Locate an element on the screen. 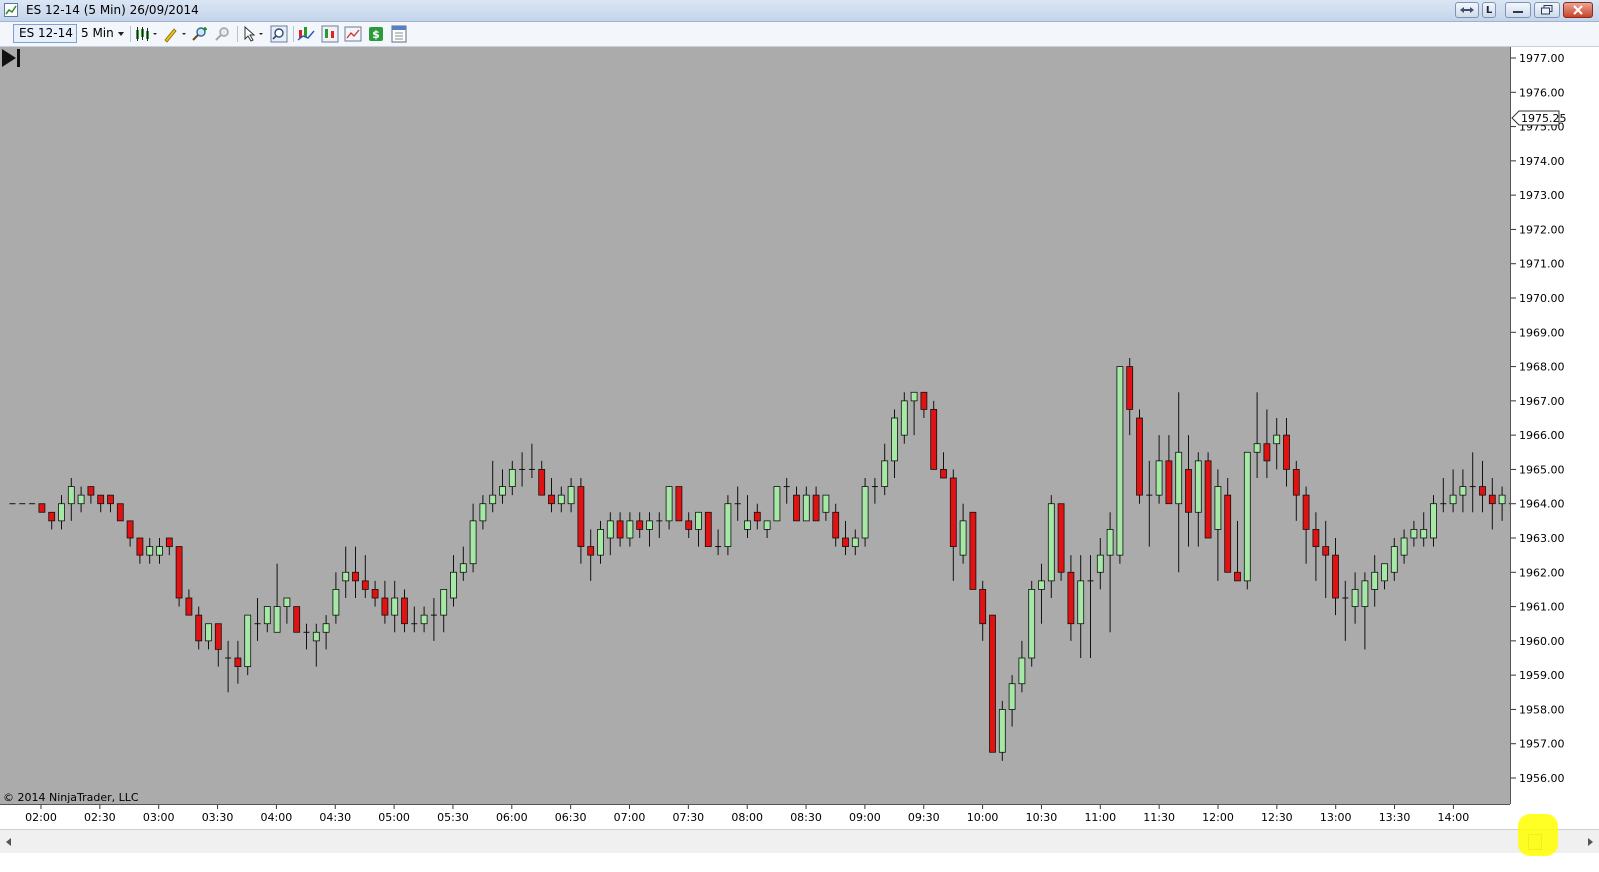 This screenshot has height=872, width=1599. scroll-right-arrow-icon is located at coordinates (1590, 842).